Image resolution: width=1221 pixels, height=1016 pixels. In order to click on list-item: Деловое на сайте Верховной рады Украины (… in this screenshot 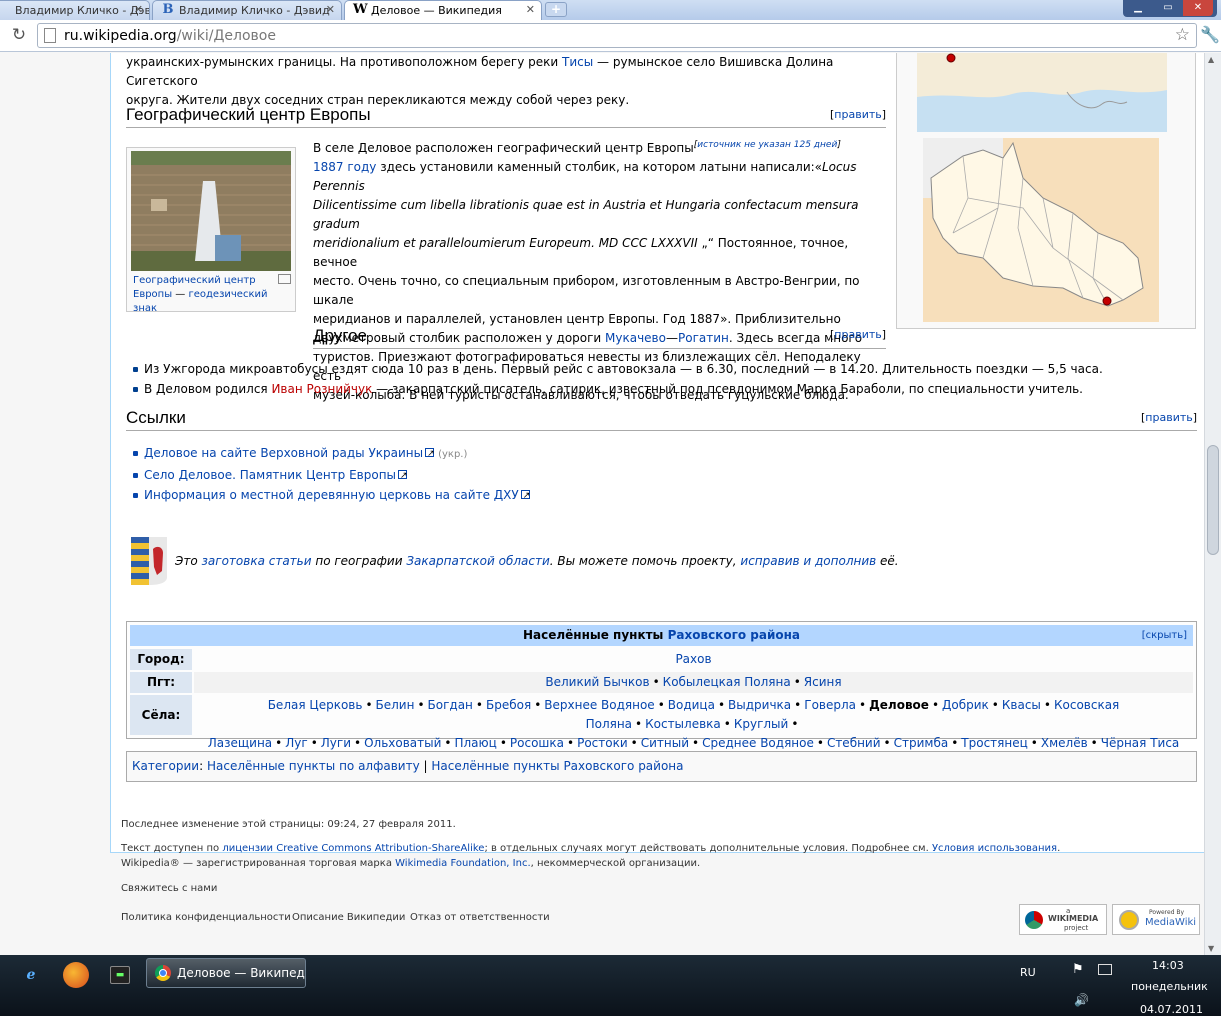, I will do `click(330, 454)`.